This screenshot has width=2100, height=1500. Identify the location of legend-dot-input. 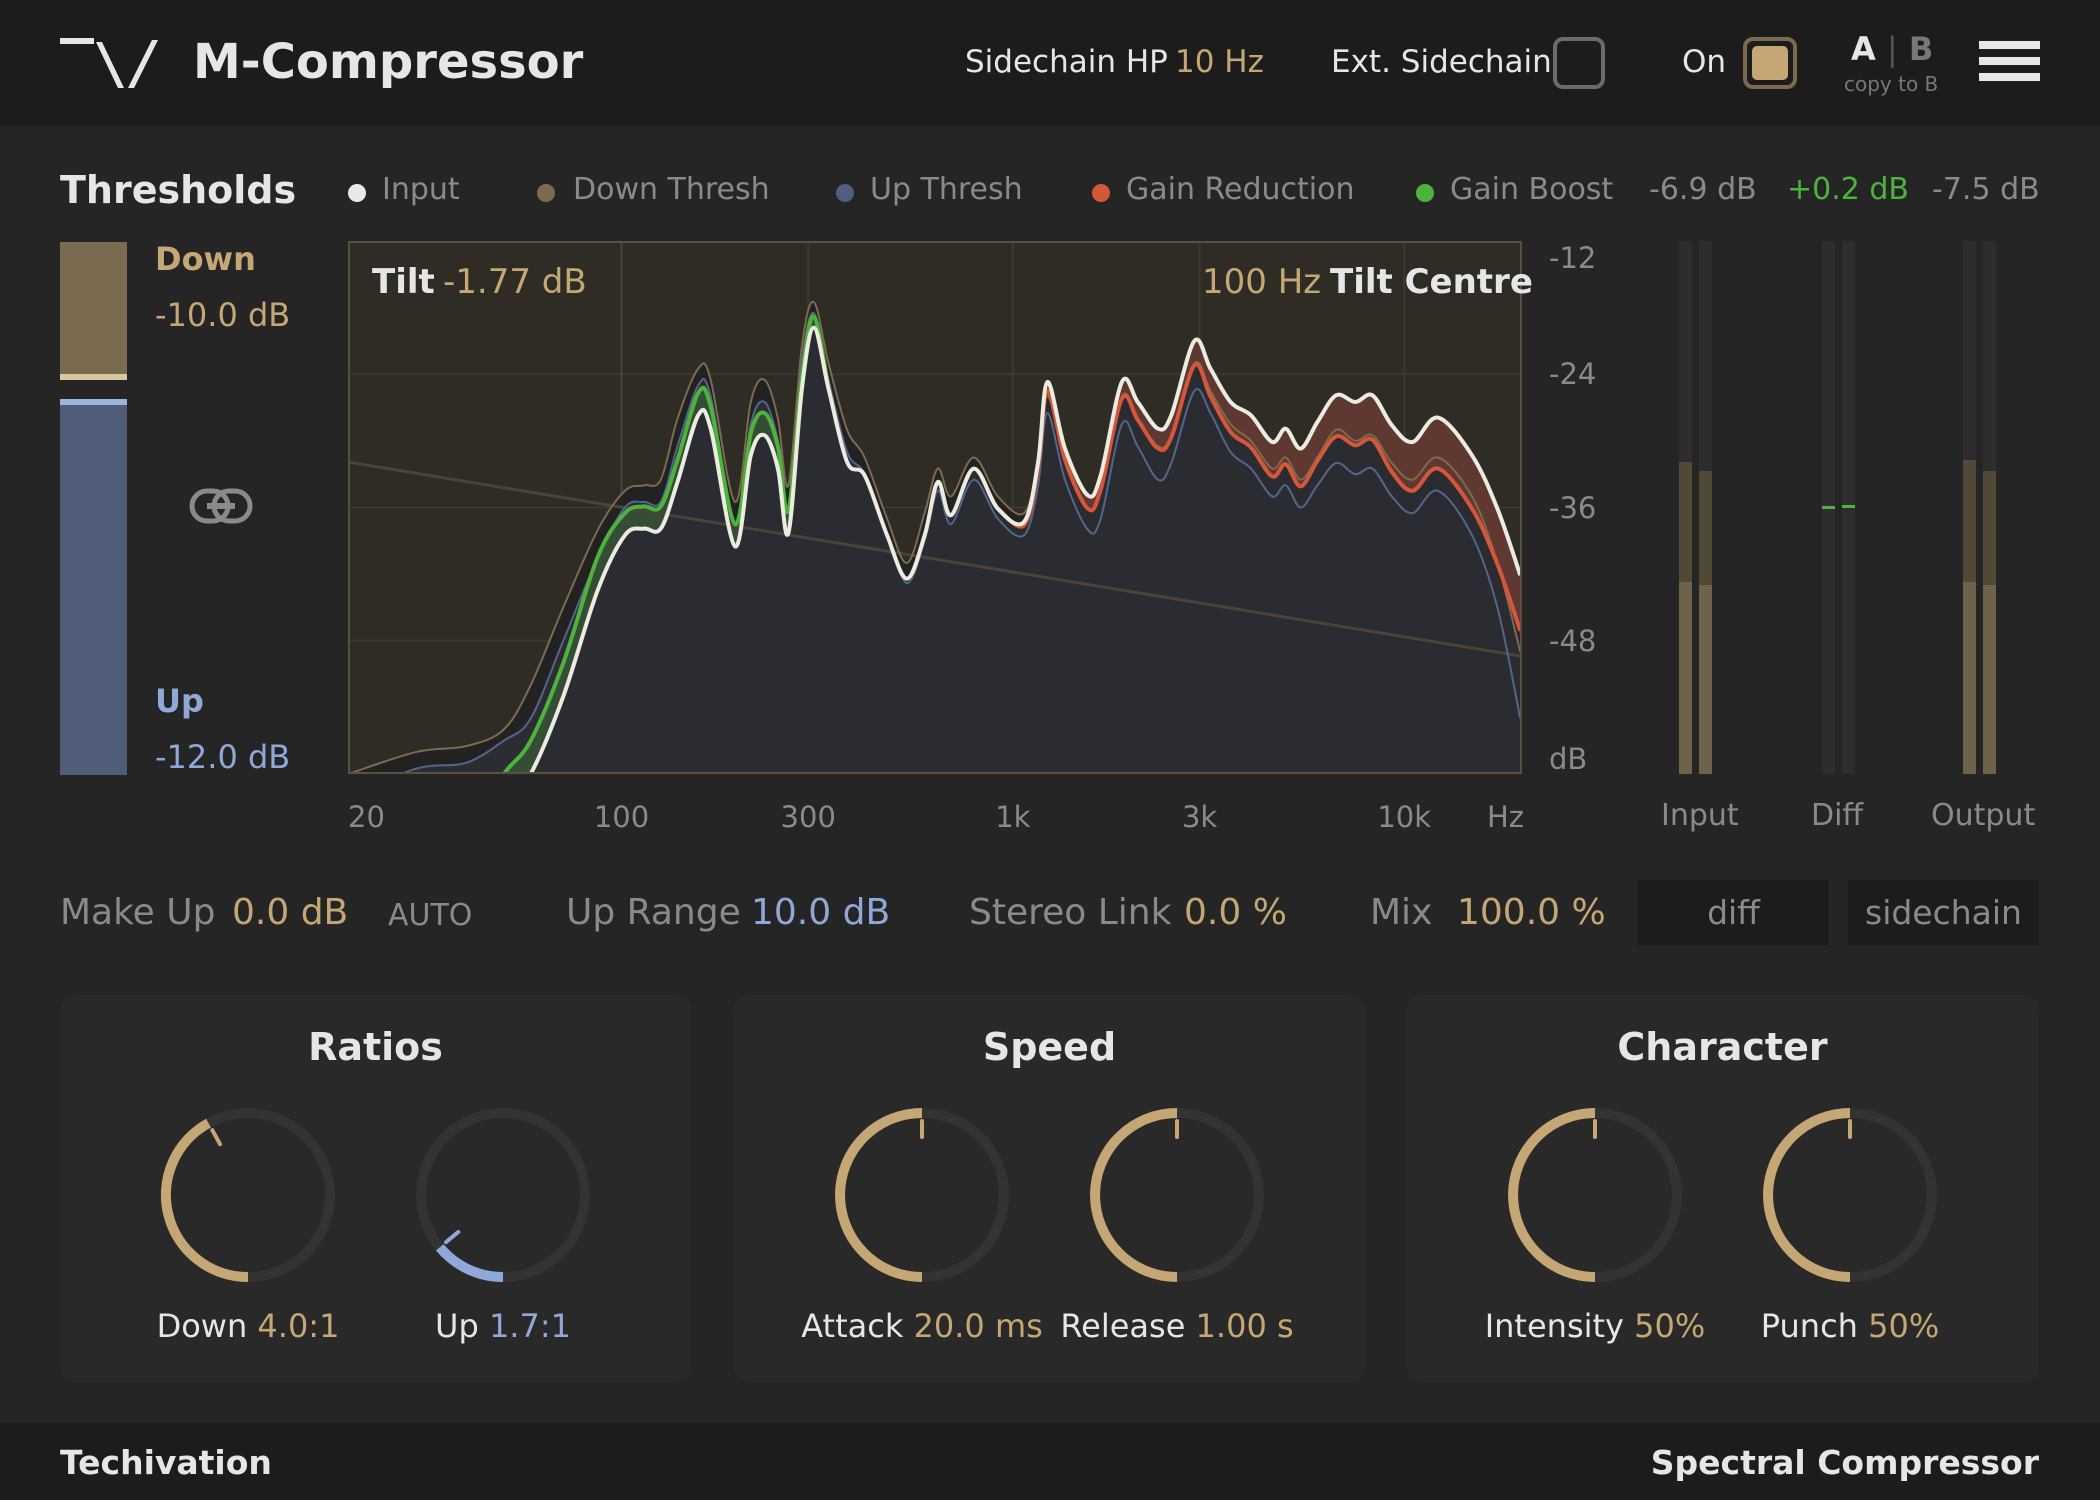
(357, 193).